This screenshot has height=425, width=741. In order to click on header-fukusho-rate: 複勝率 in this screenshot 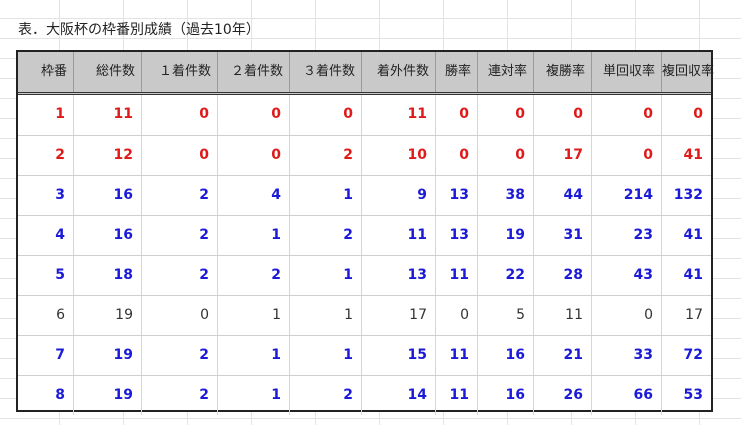, I will do `click(563, 72)`.